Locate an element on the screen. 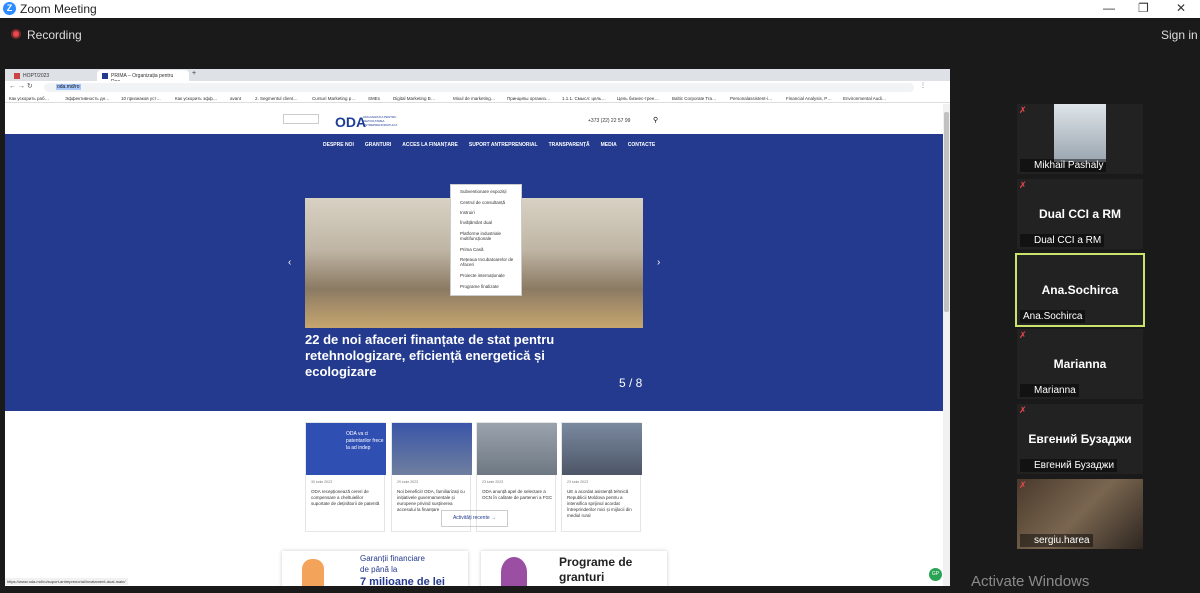 This screenshot has height=593, width=1200. search-icon: ⚲ is located at coordinates (655, 120).